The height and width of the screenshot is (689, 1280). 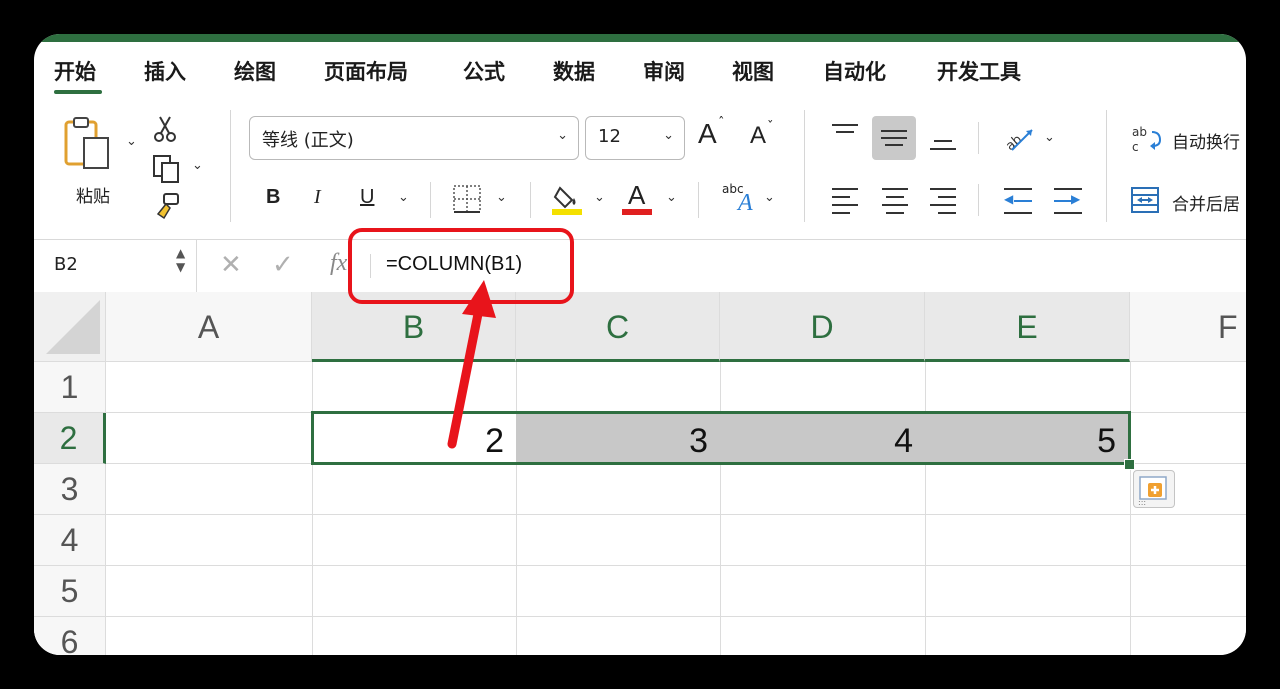 I want to click on orientation-chevron-down-icon: ⌄, so click(x=1049, y=137).